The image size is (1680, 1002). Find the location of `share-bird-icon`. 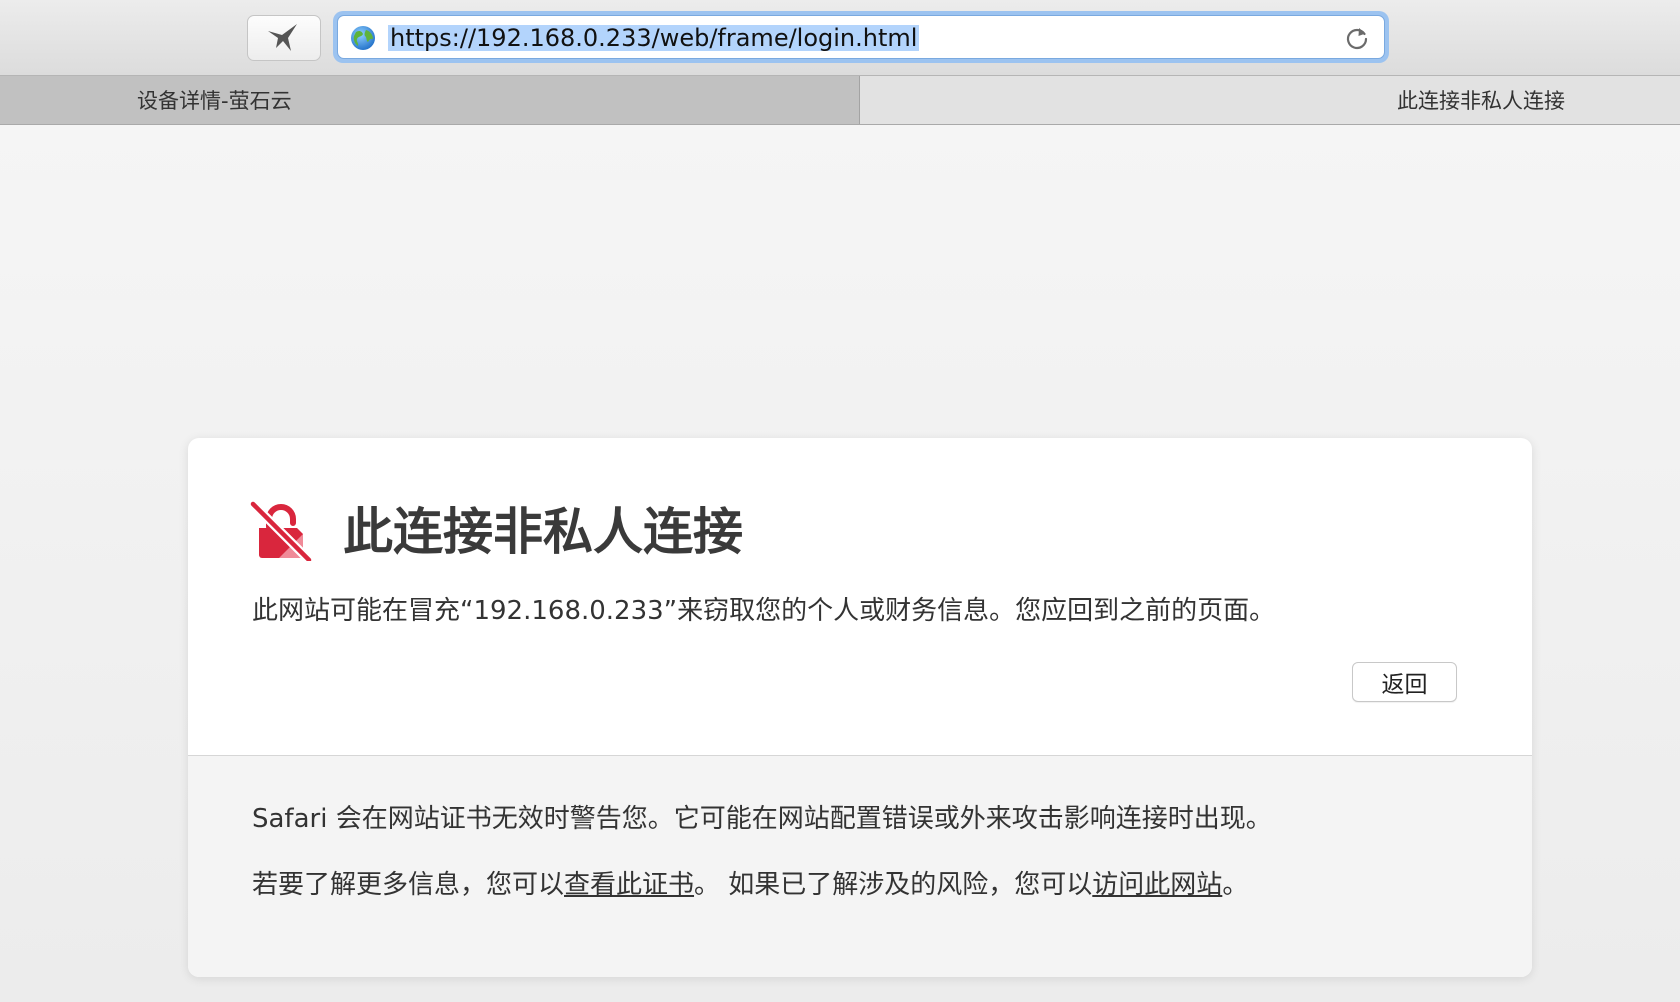

share-bird-icon is located at coordinates (282, 37).